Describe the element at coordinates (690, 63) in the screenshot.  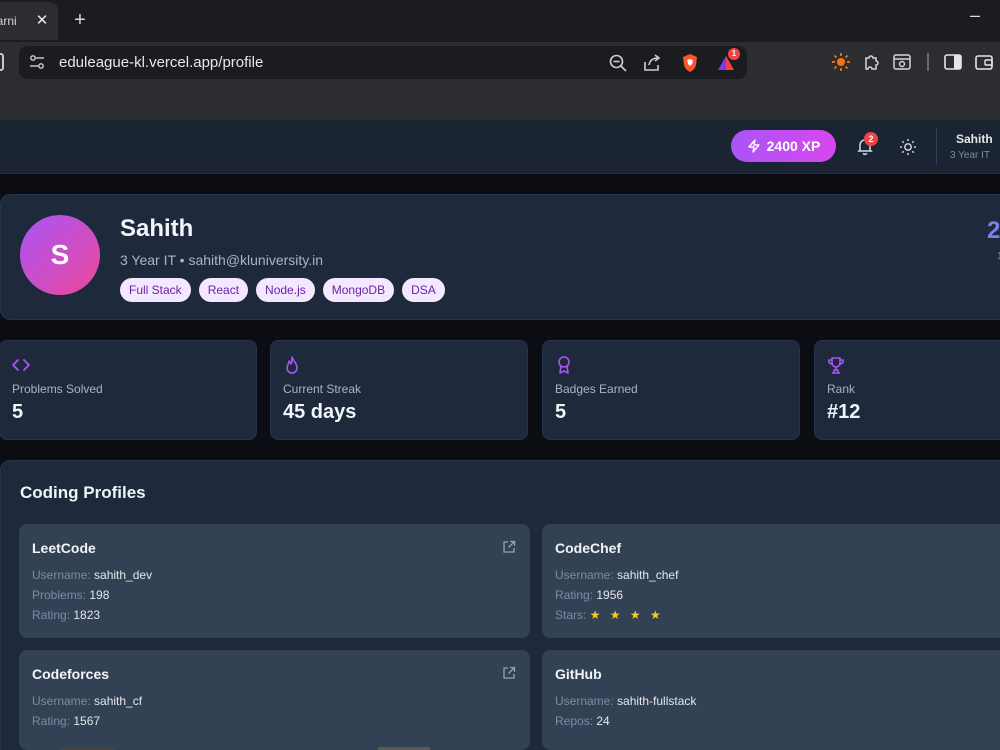
I see `brave-shields-icon` at that location.